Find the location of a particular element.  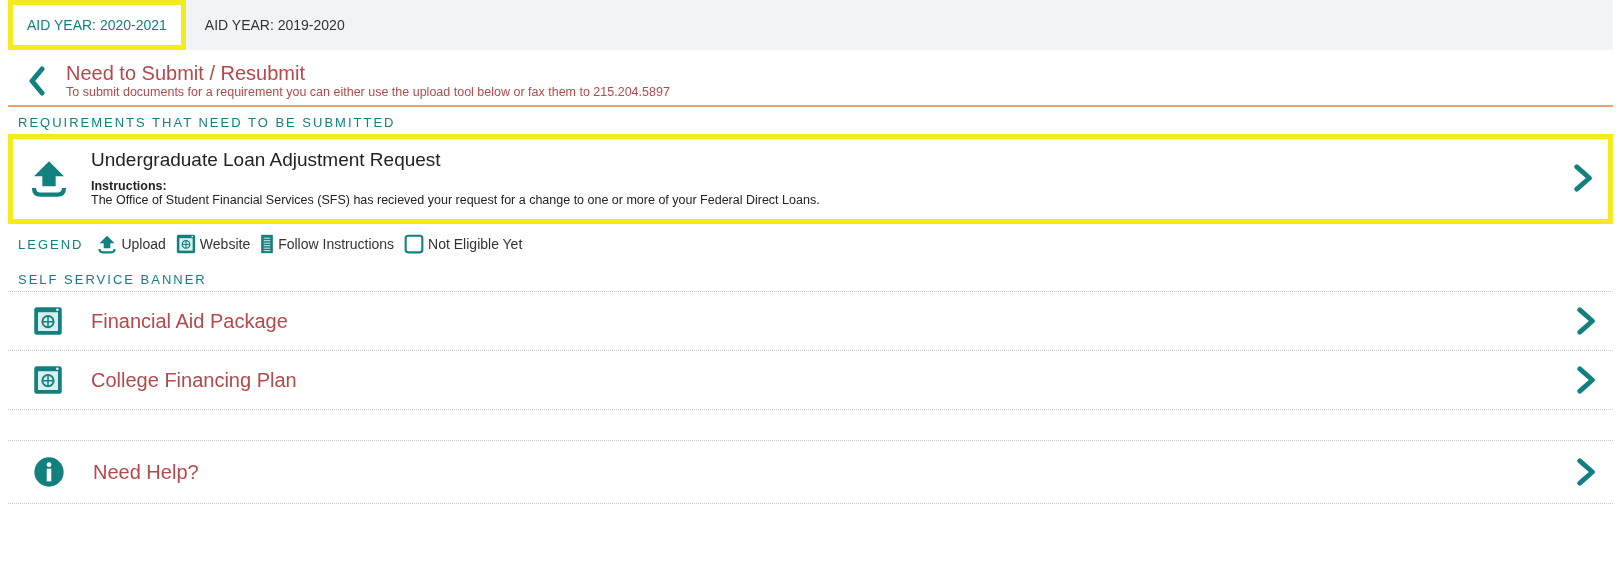

section-heading: SELF SERVICE BANNER is located at coordinates (112, 280).